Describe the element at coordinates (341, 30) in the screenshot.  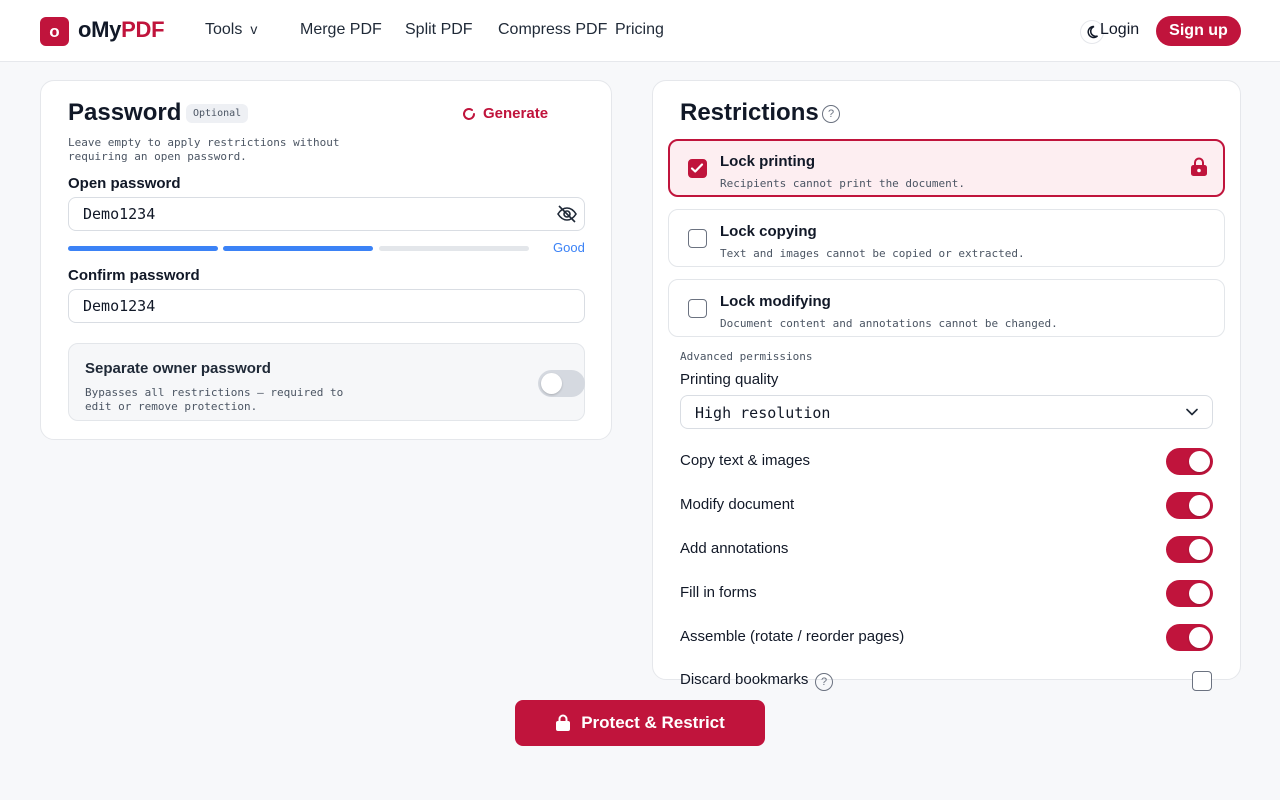
I see `nav-merge-pdf: Merge PDF` at that location.